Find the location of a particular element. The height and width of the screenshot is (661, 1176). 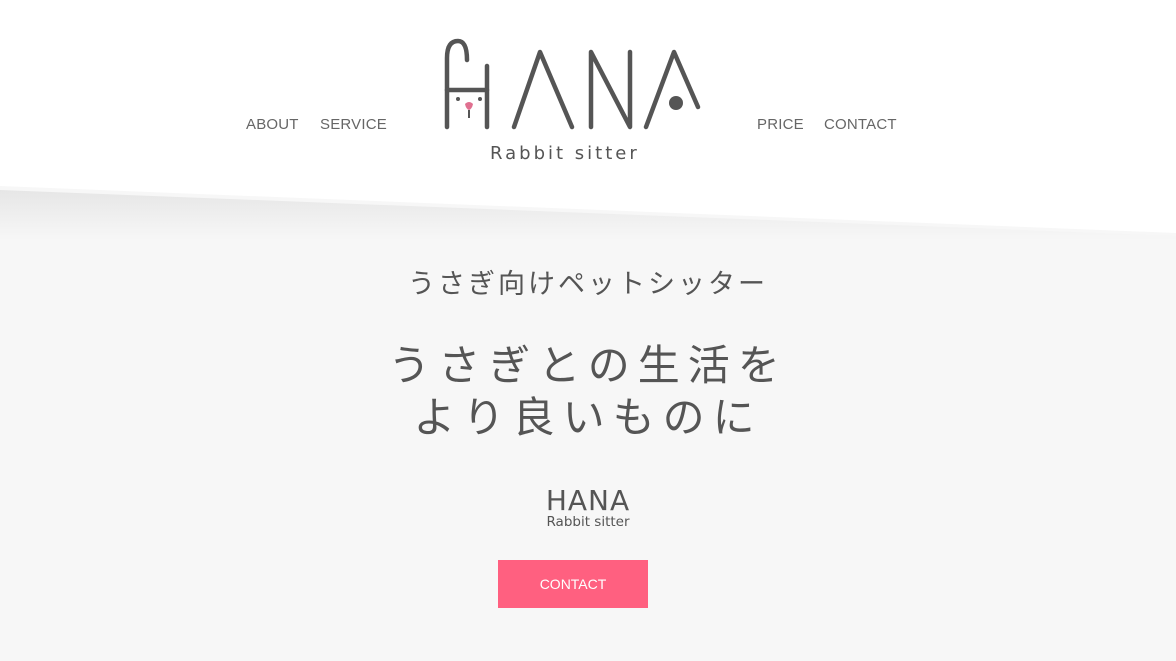

nav-service-link: SERVICE is located at coordinates (353, 124).